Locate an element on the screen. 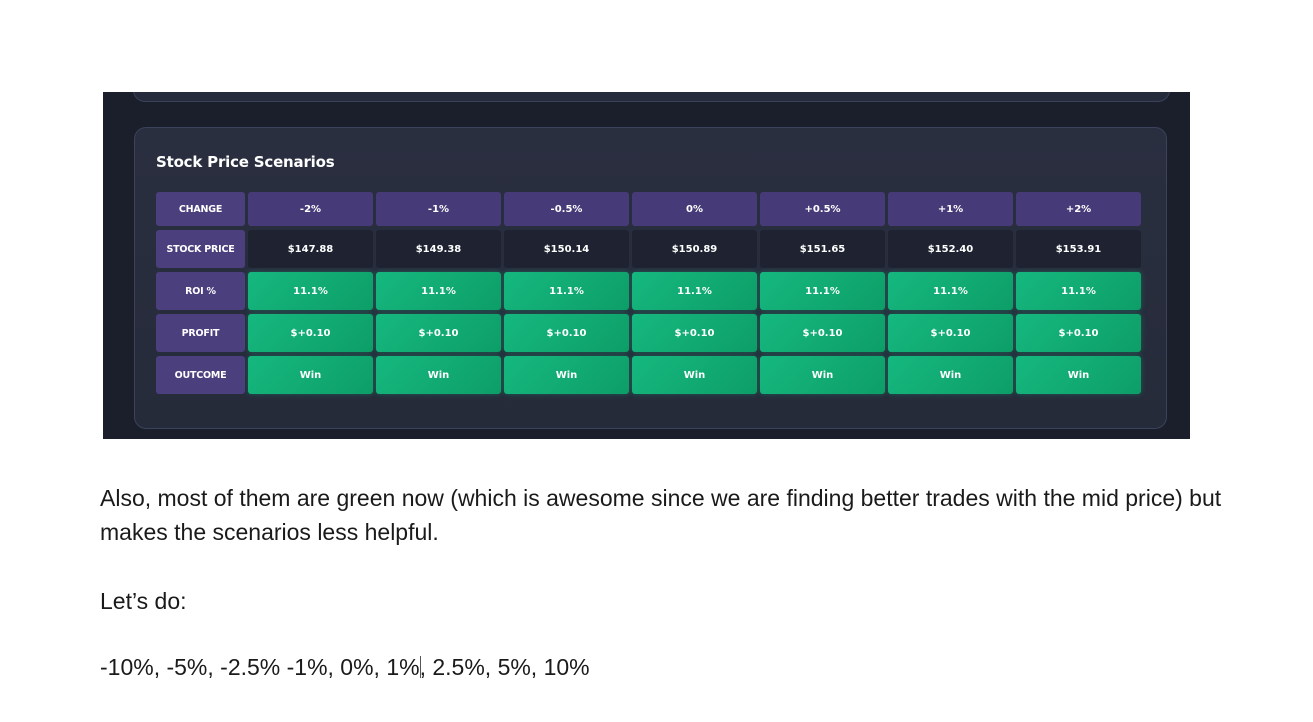 This screenshot has width=1313, height=722. change-row: CHANGE -2% -1% -0.5% 0% +0.5% +1% +2% is located at coordinates (648, 209).